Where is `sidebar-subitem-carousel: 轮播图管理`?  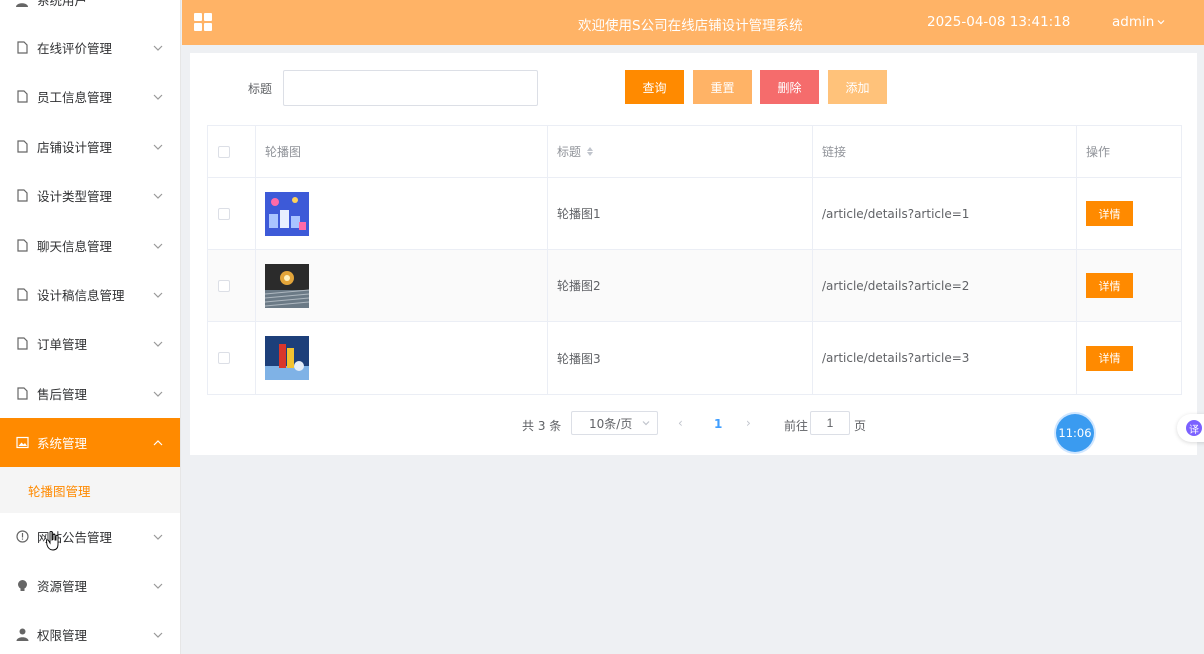 sidebar-subitem-carousel: 轮播图管理 is located at coordinates (90, 490).